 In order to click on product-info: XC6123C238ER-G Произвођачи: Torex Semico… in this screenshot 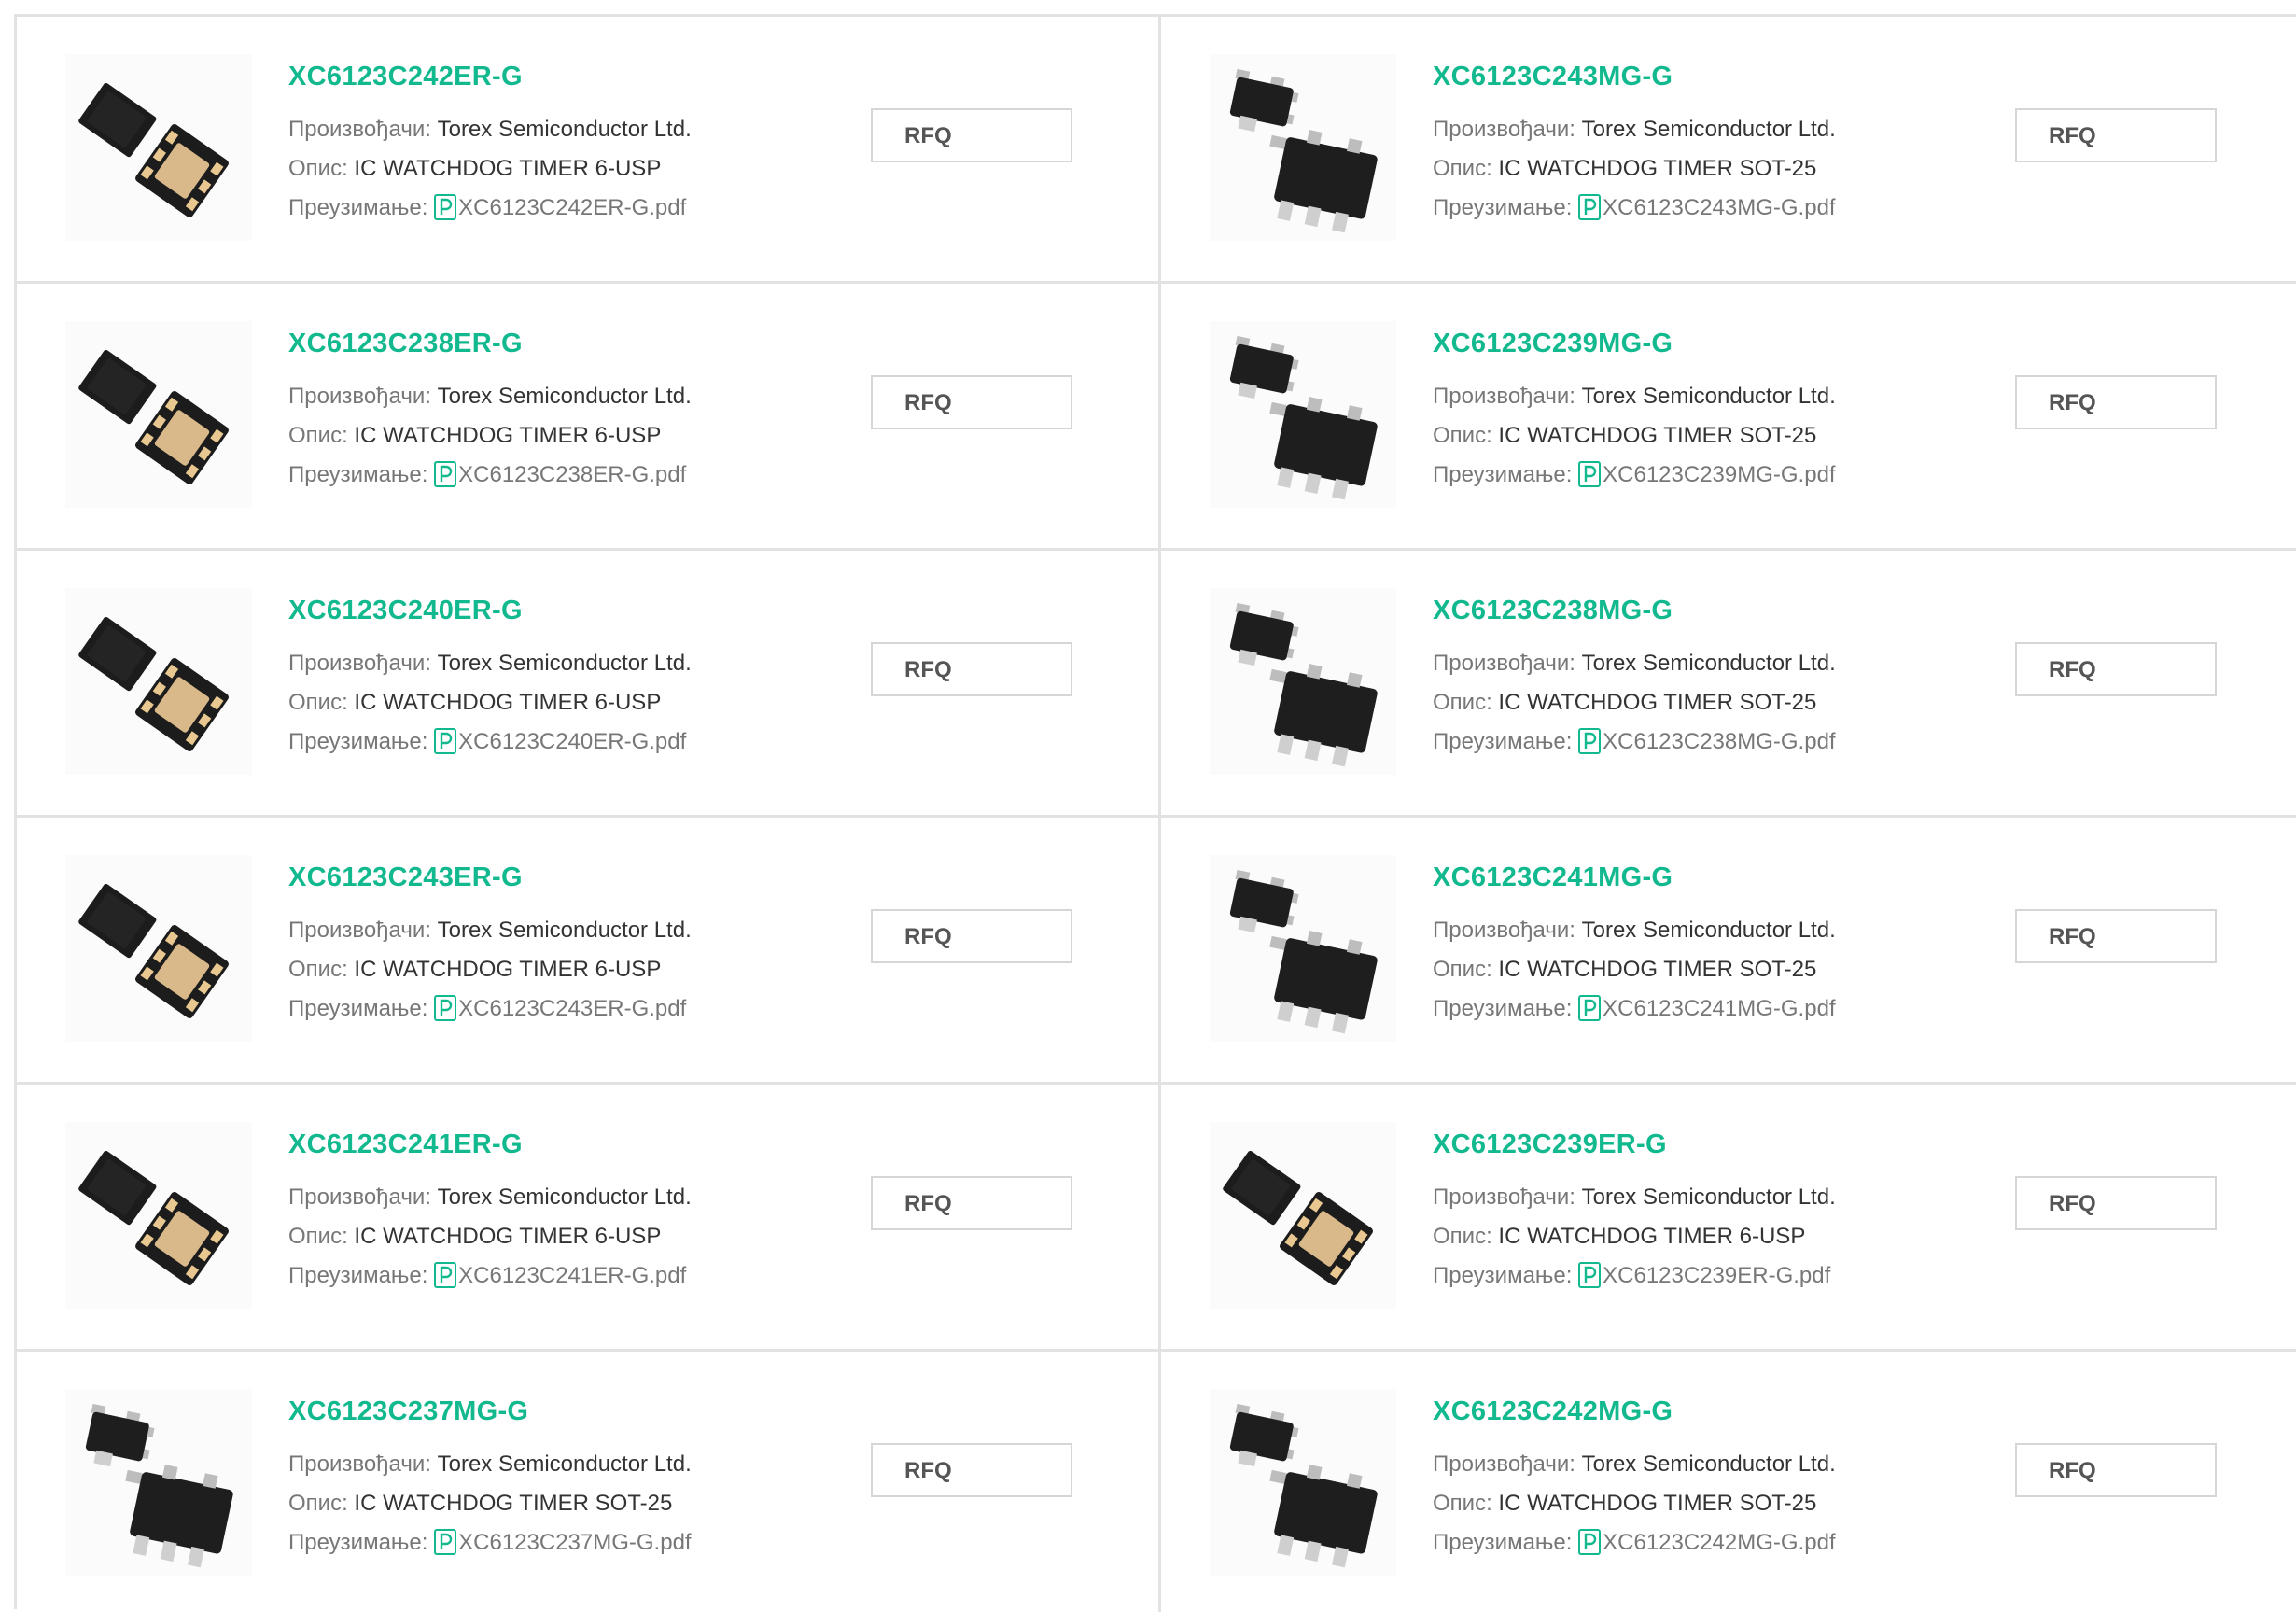, I will do `click(490, 412)`.